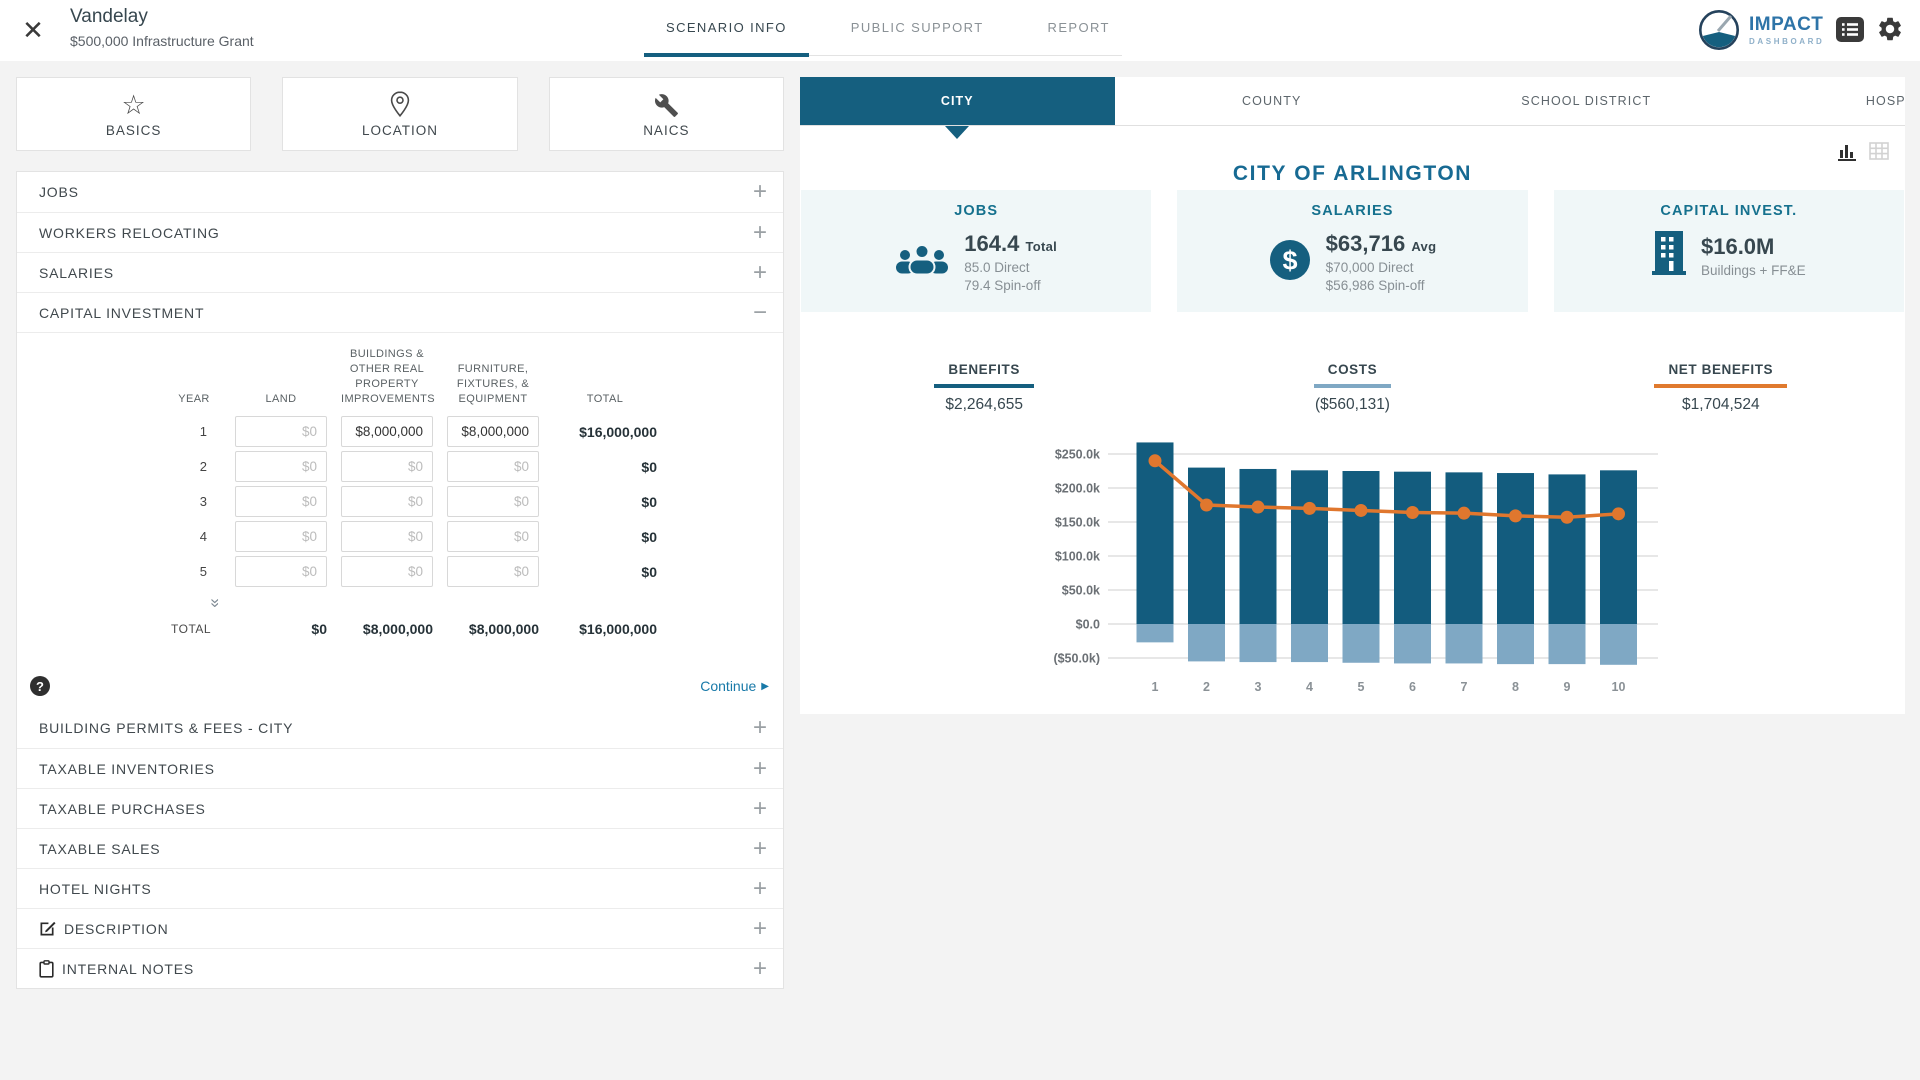 Image resolution: width=1920 pixels, height=1080 pixels. Describe the element at coordinates (760, 312) in the screenshot. I see `collapse-icon: −` at that location.